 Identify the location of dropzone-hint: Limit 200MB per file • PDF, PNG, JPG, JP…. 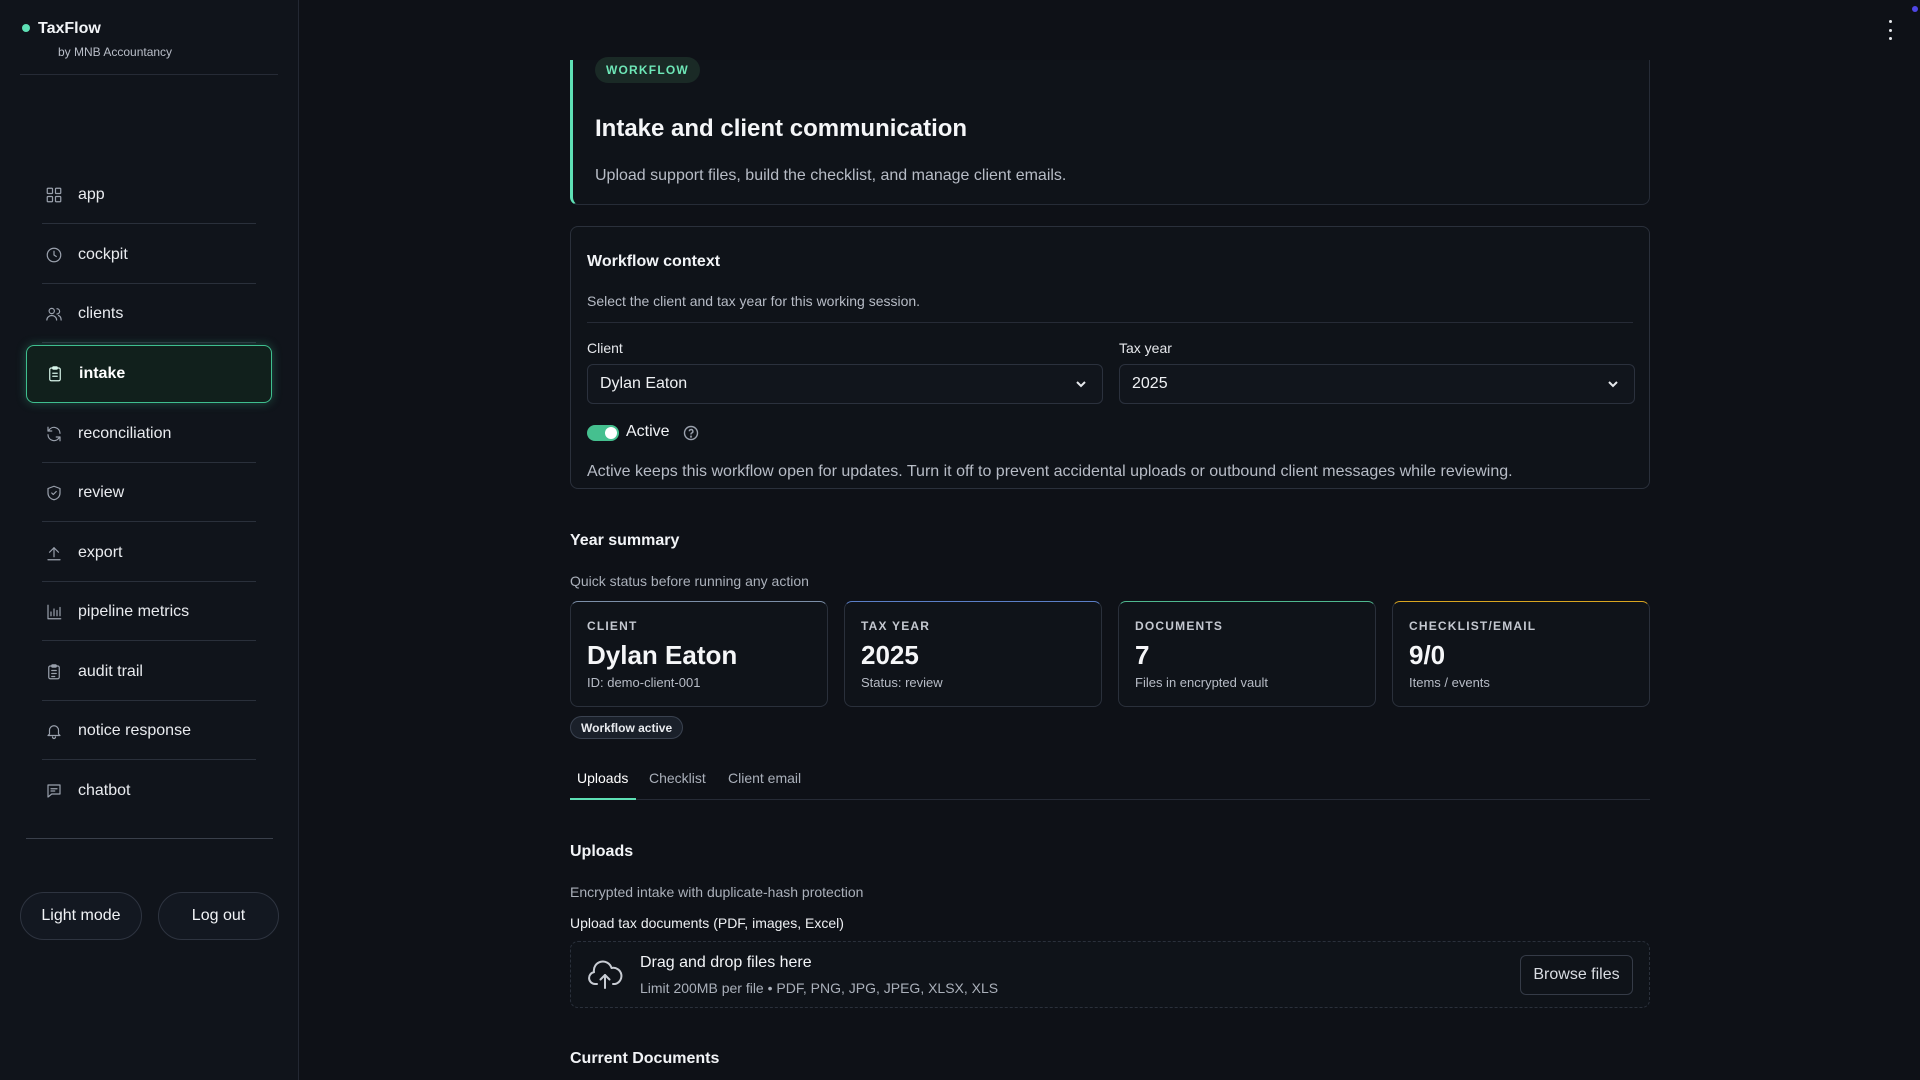
(819, 988).